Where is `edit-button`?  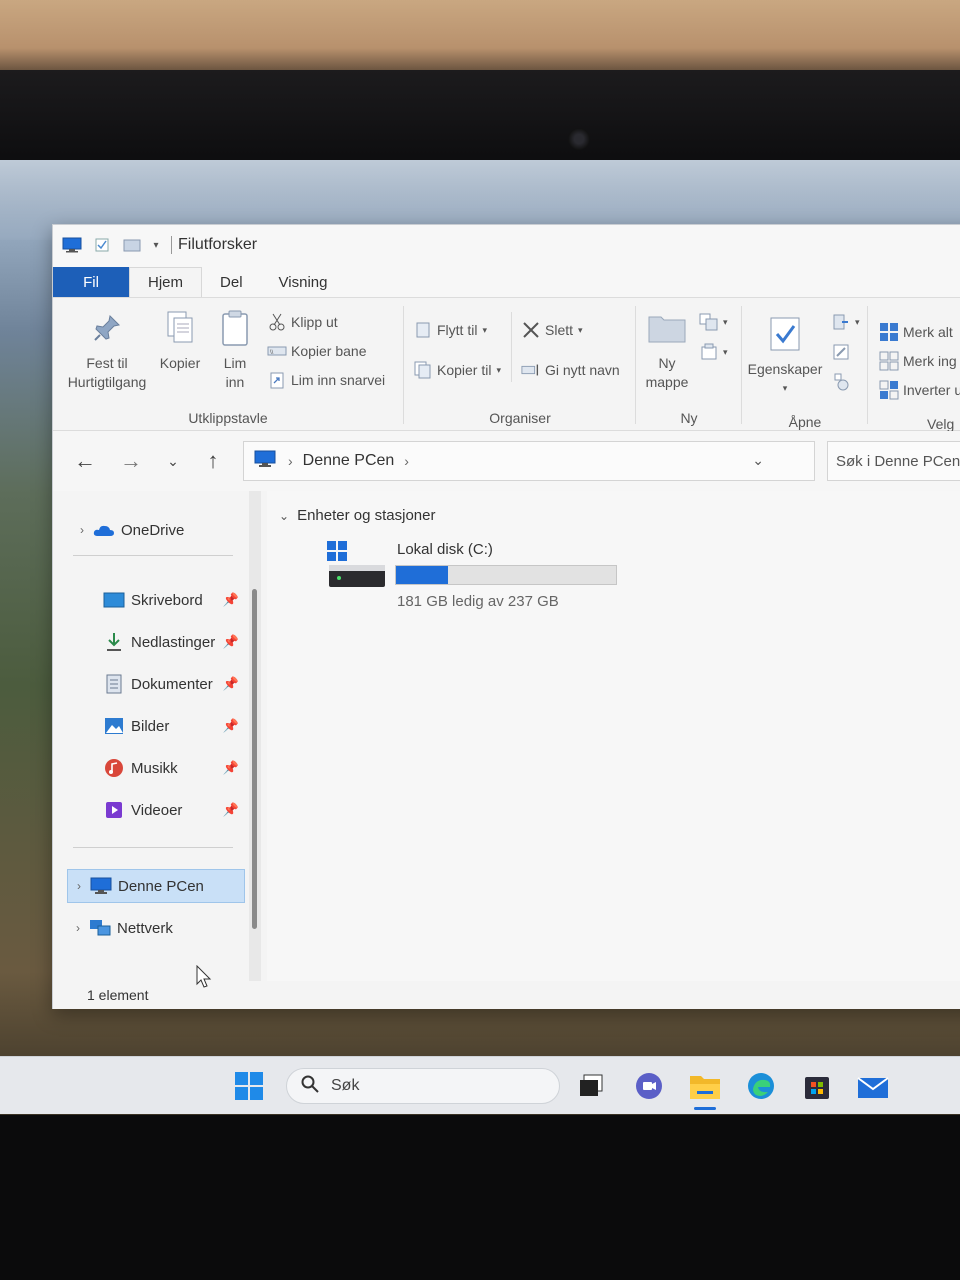 edit-button is located at coordinates (843, 352).